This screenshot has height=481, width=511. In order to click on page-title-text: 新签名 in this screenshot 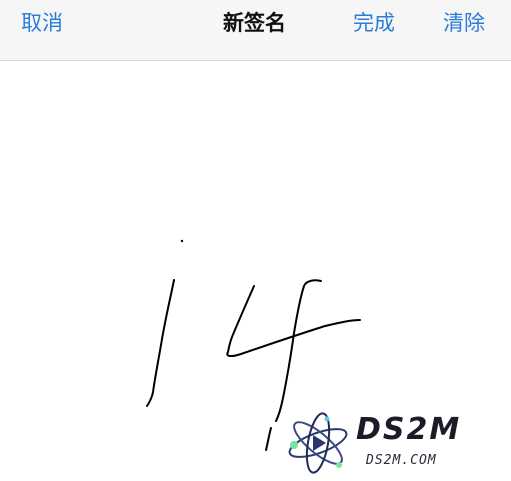, I will do `click(254, 23)`.